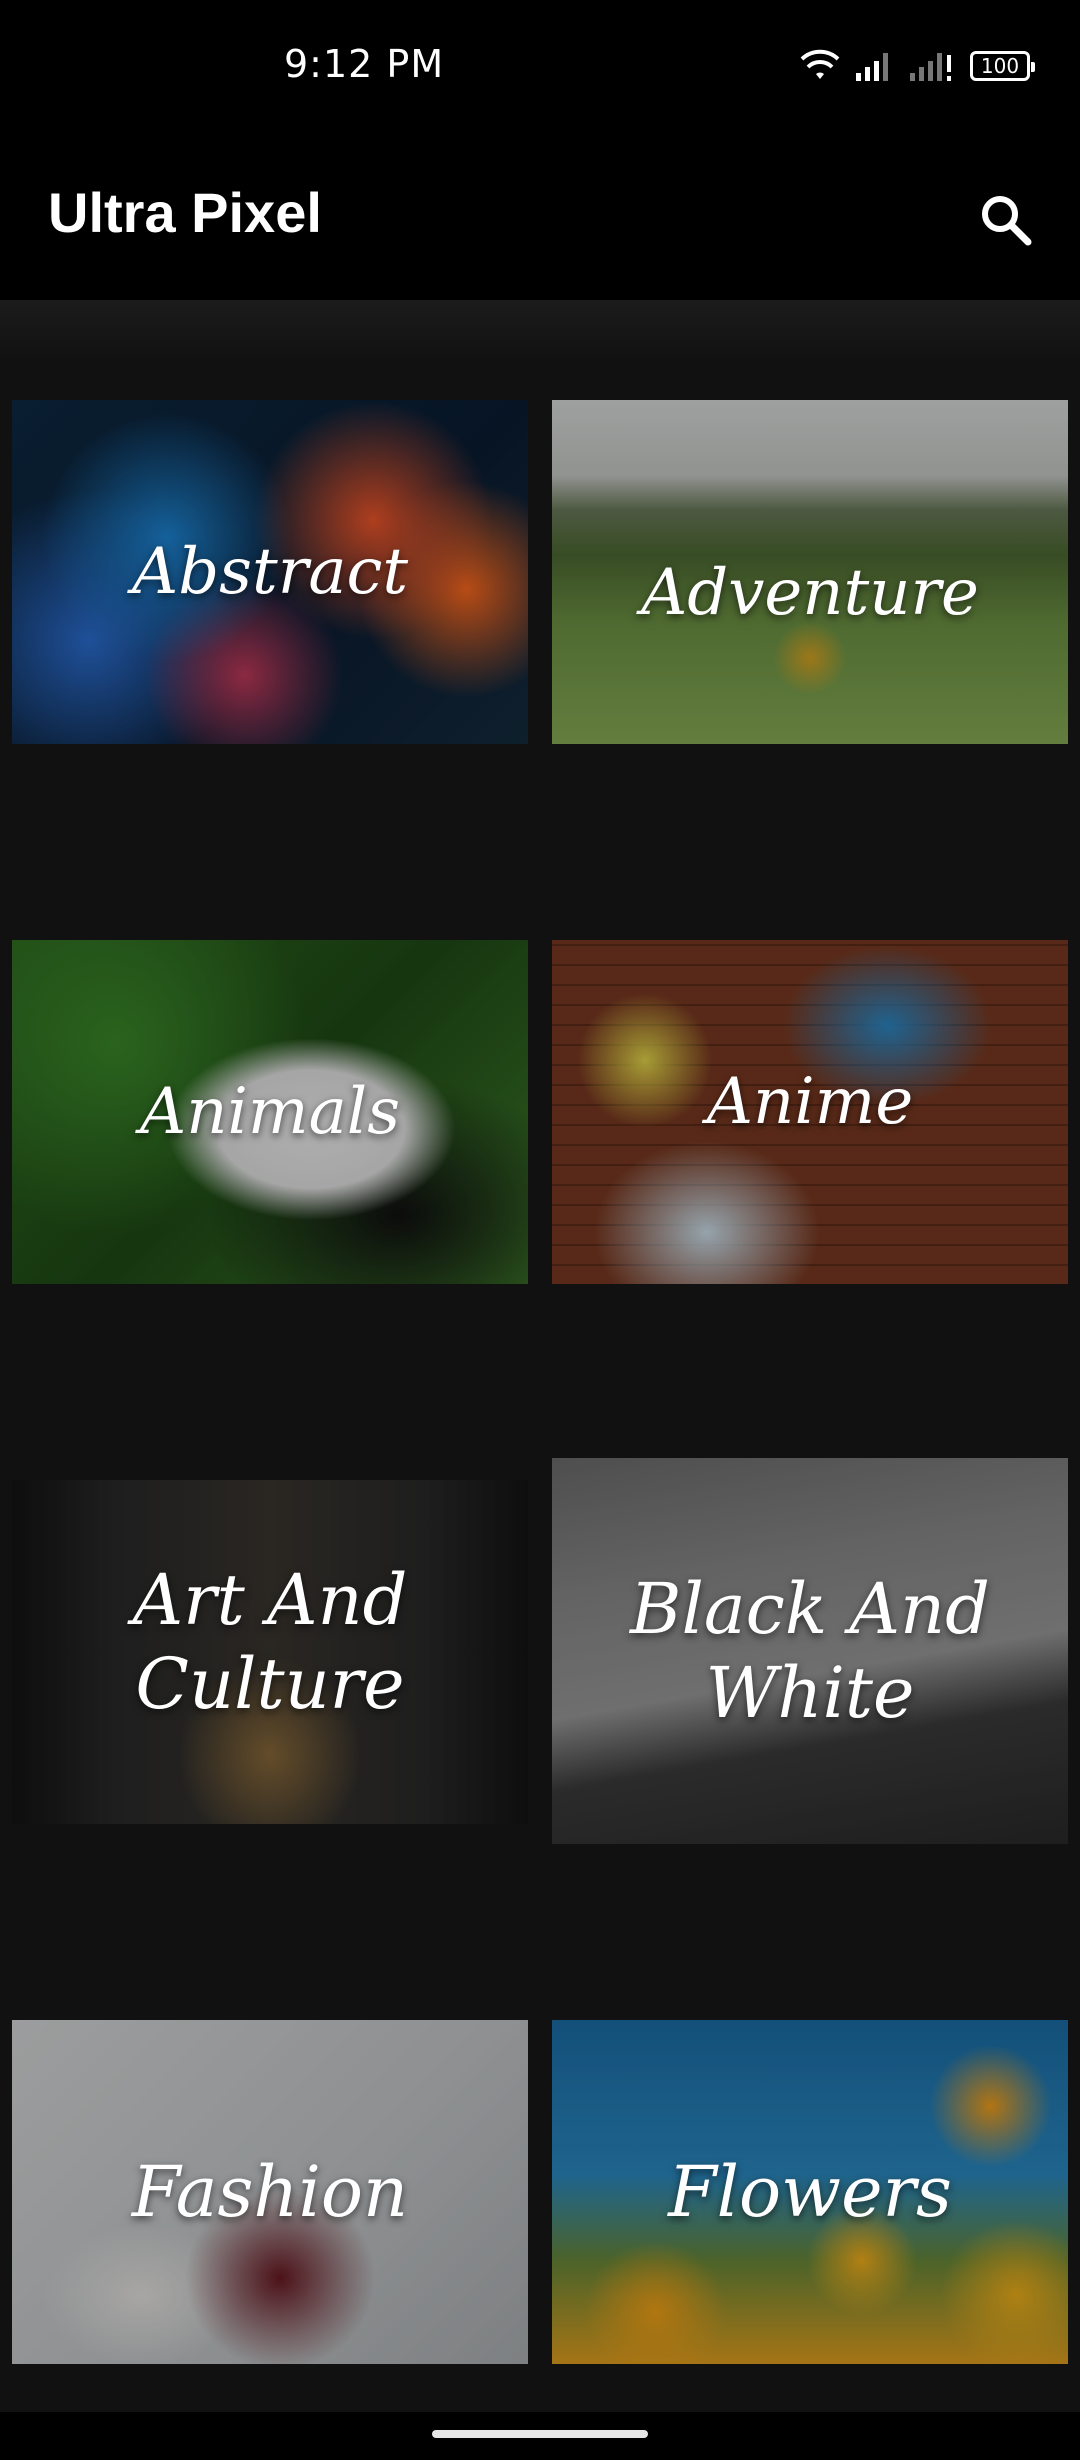 Image resolution: width=1080 pixels, height=2460 pixels. I want to click on category-label: Flowers, so click(810, 2192).